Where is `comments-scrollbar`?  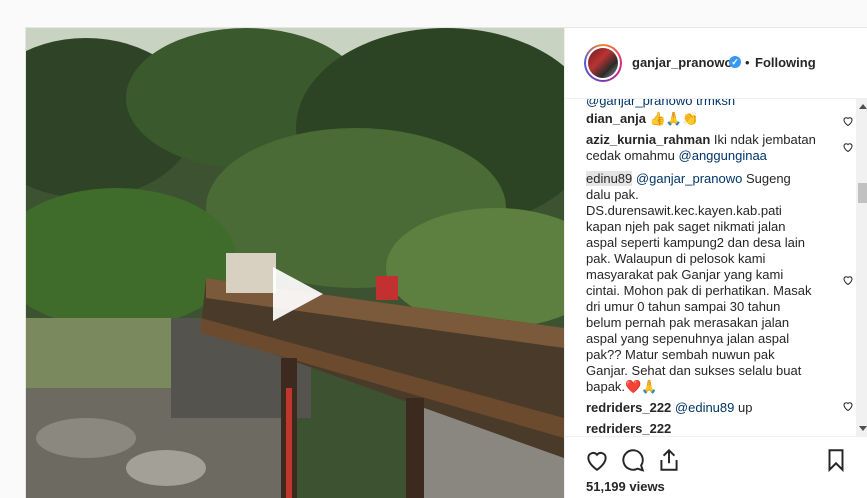 comments-scrollbar is located at coordinates (861, 267).